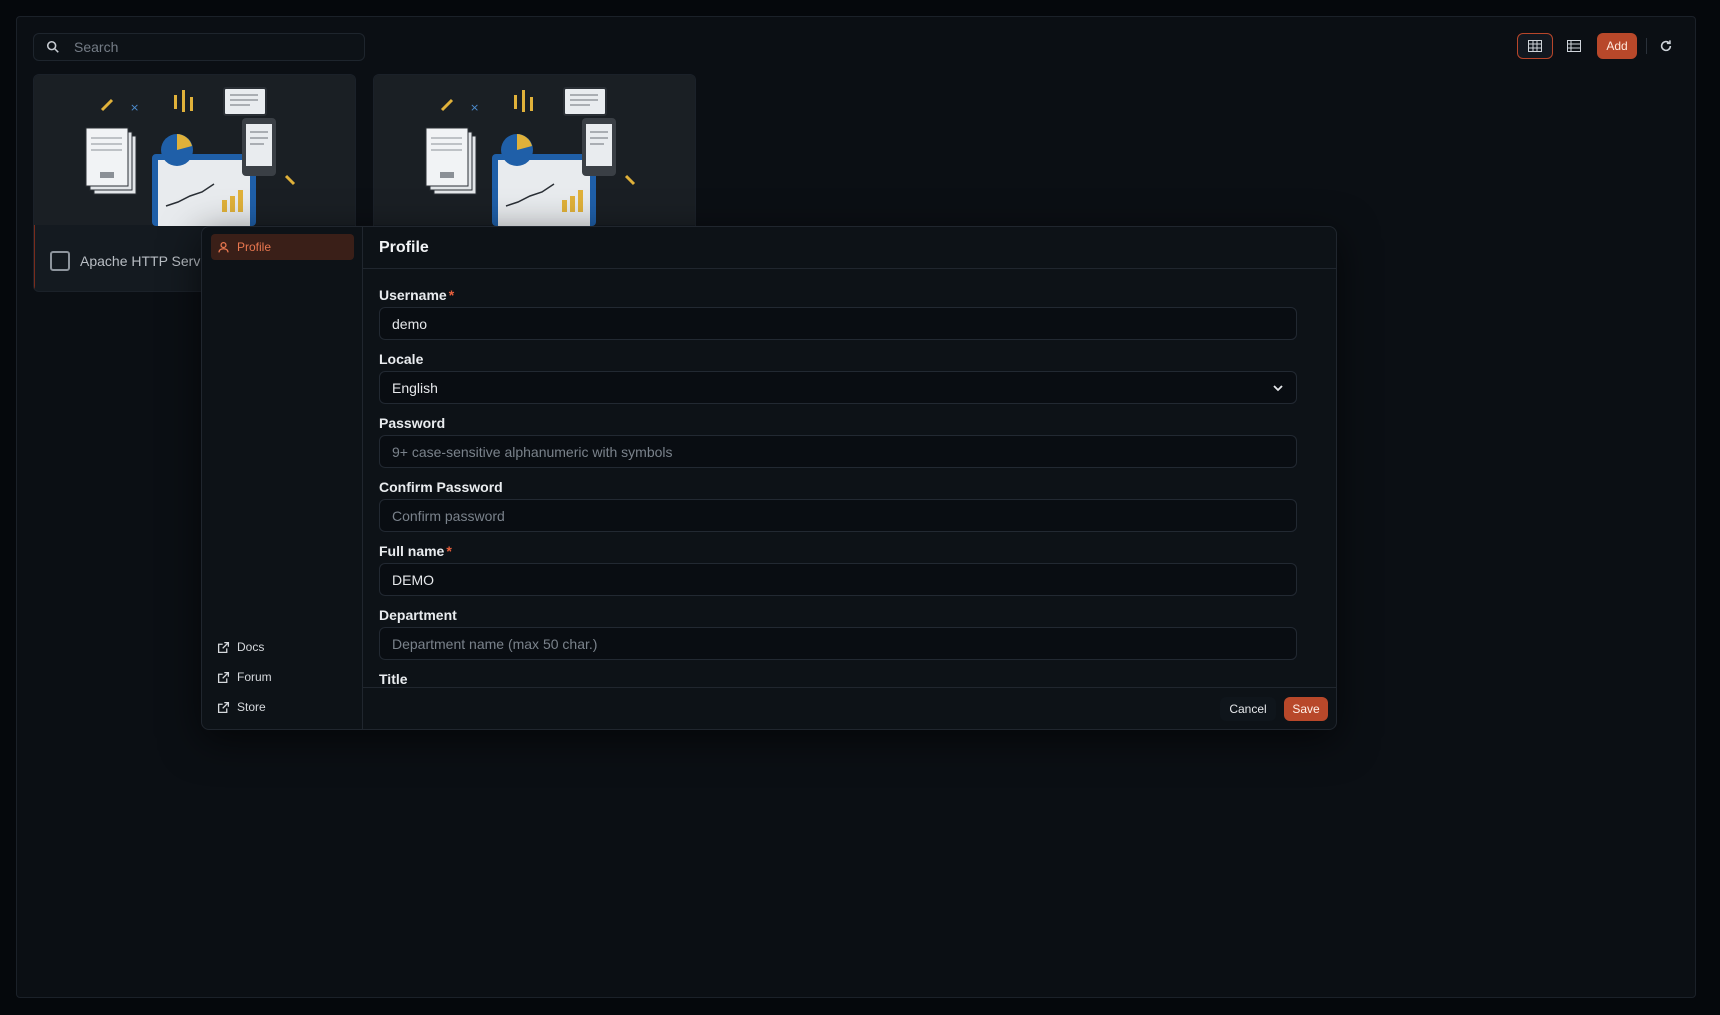 This screenshot has width=1720, height=1015. I want to click on search-bar, so click(199, 47).